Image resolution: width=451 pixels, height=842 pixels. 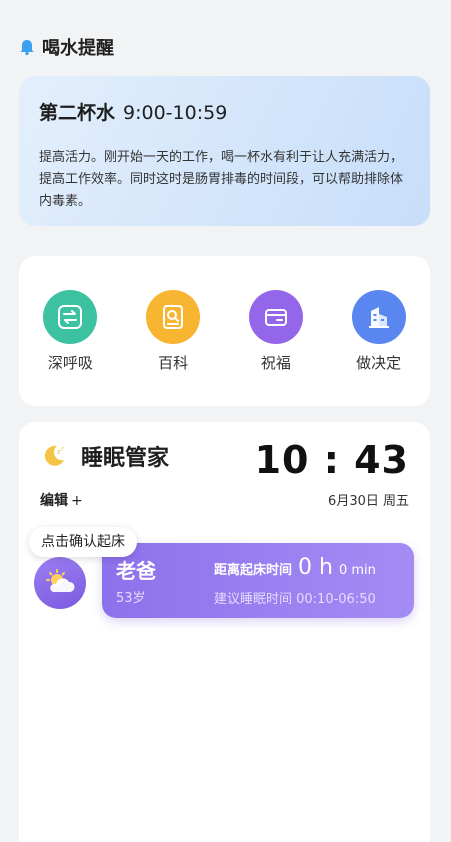 I want to click on confirm-wake-tooltip: 点击确认起床, so click(x=83, y=542).